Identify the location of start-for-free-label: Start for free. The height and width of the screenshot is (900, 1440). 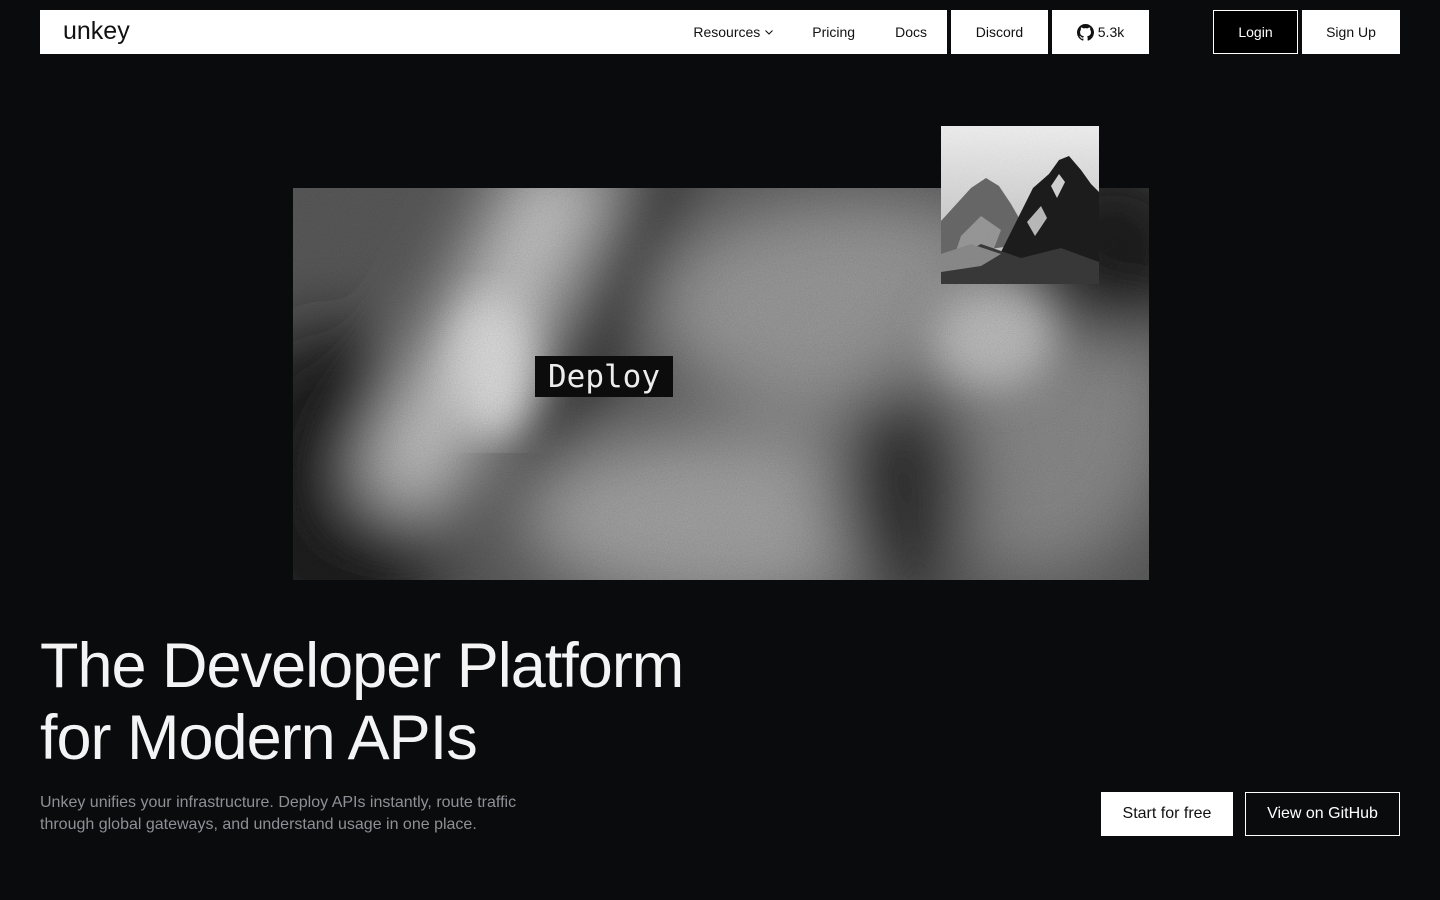
(1167, 813).